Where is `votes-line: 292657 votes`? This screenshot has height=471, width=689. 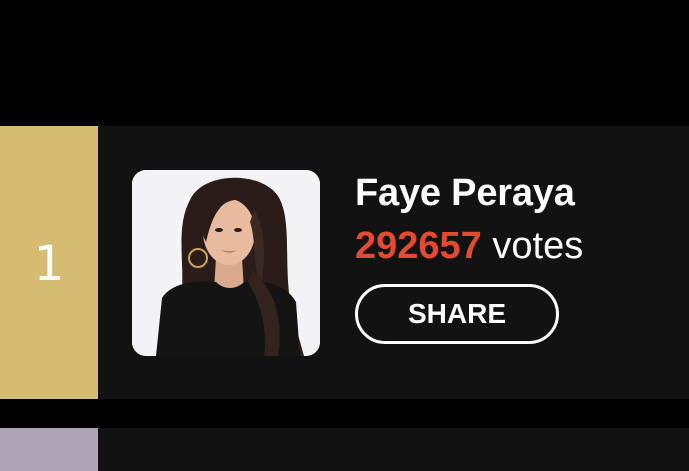 votes-line: 292657 votes is located at coordinates (469, 246).